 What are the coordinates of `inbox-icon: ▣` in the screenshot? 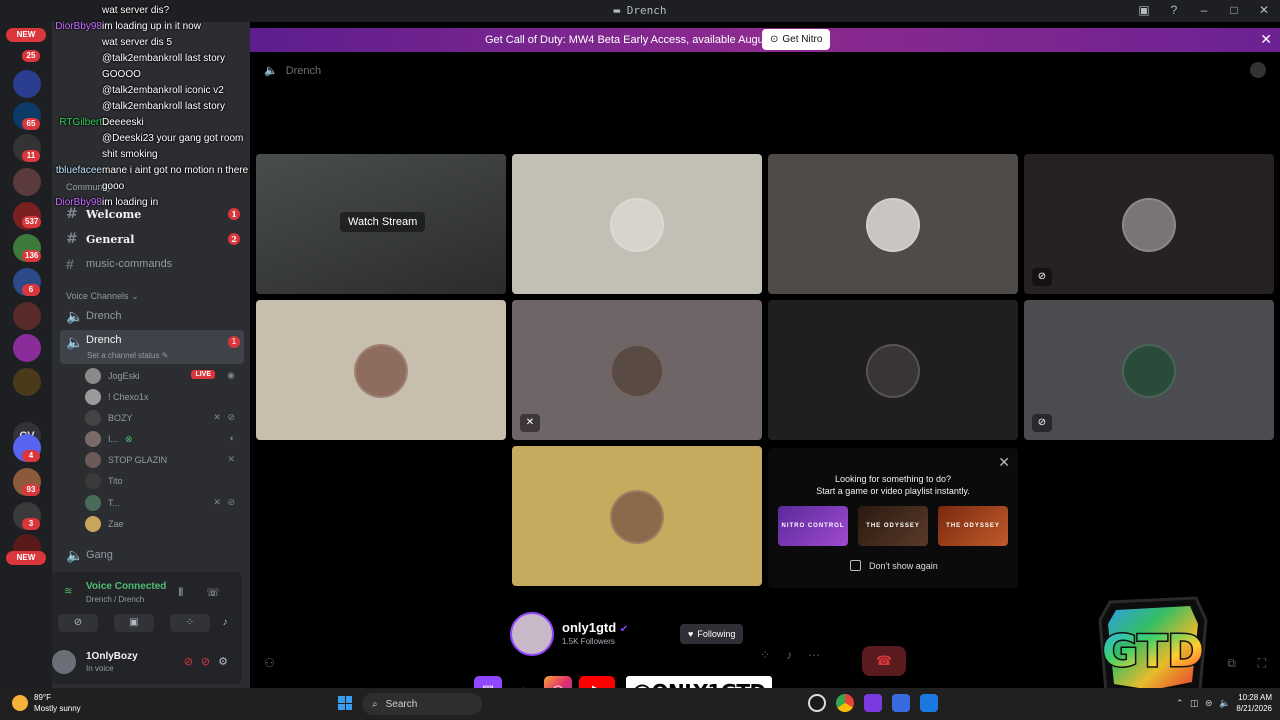 It's located at (1144, 10).